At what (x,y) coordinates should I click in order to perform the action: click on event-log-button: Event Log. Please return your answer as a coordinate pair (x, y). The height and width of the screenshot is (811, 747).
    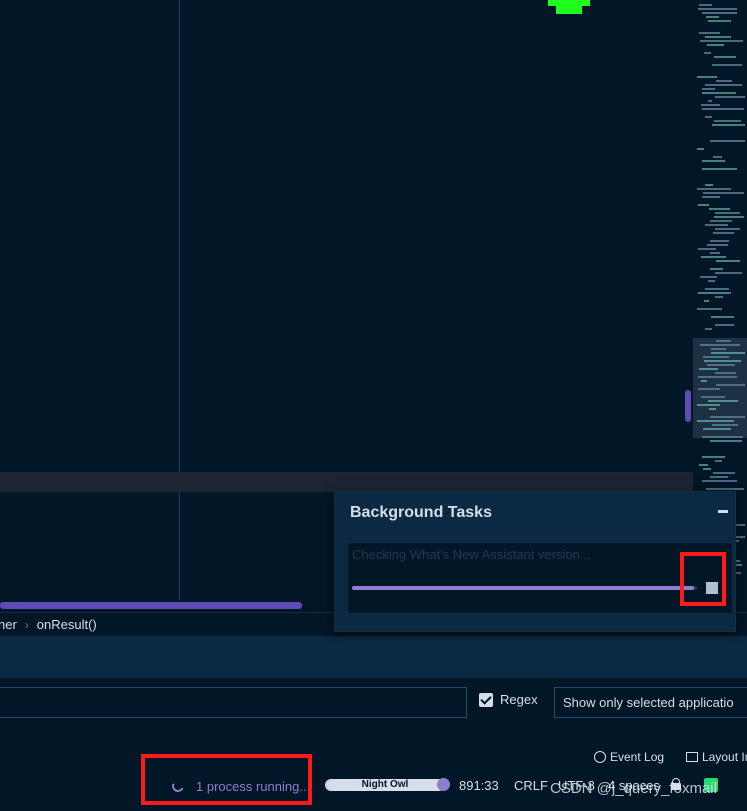
    Looking at the image, I should click on (629, 757).